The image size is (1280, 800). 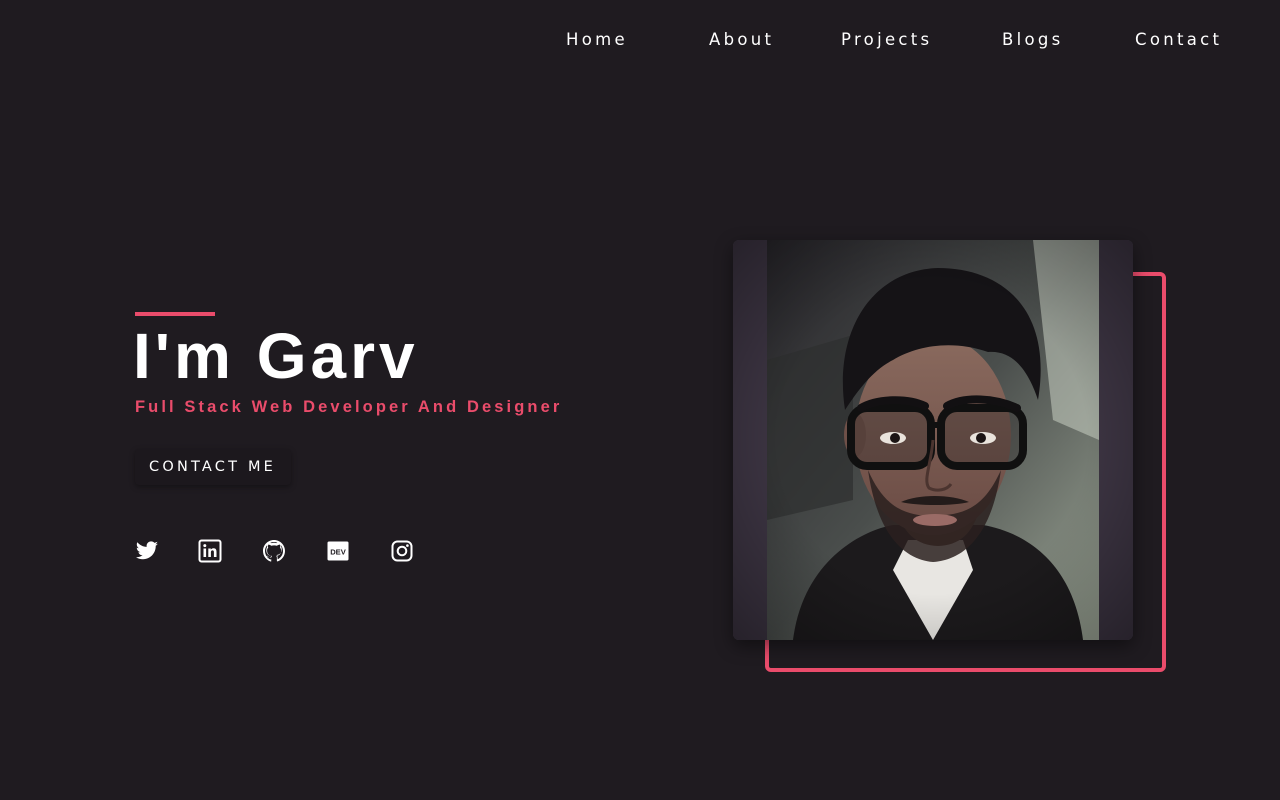 I want to click on nav-link-blogs: Blogs, so click(x=1033, y=40).